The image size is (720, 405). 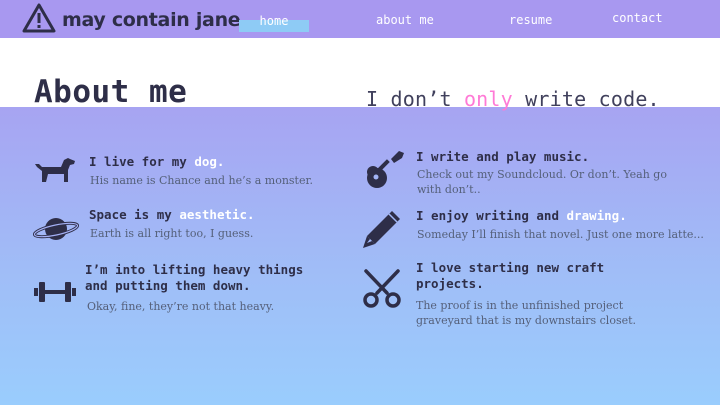 I want to click on interest-space-title: Space is my aesthetic., so click(x=172, y=215).